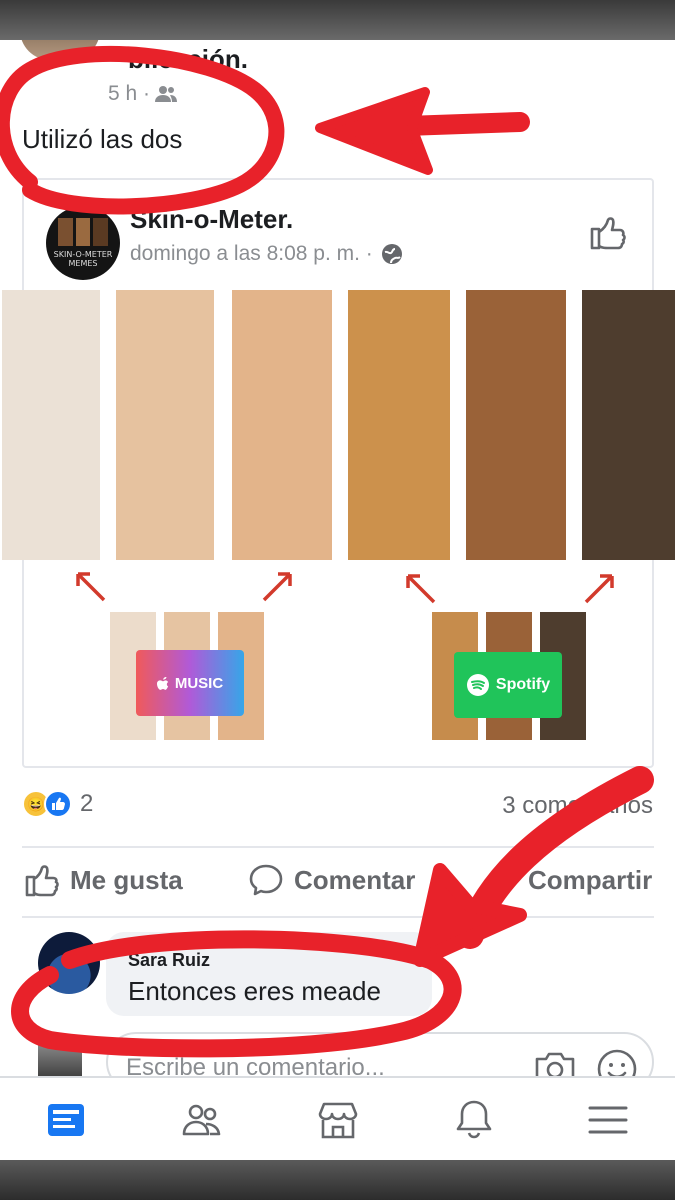 This screenshot has height=1200, width=675. Describe the element at coordinates (474, 1120) in the screenshot. I see `bell-icon` at that location.